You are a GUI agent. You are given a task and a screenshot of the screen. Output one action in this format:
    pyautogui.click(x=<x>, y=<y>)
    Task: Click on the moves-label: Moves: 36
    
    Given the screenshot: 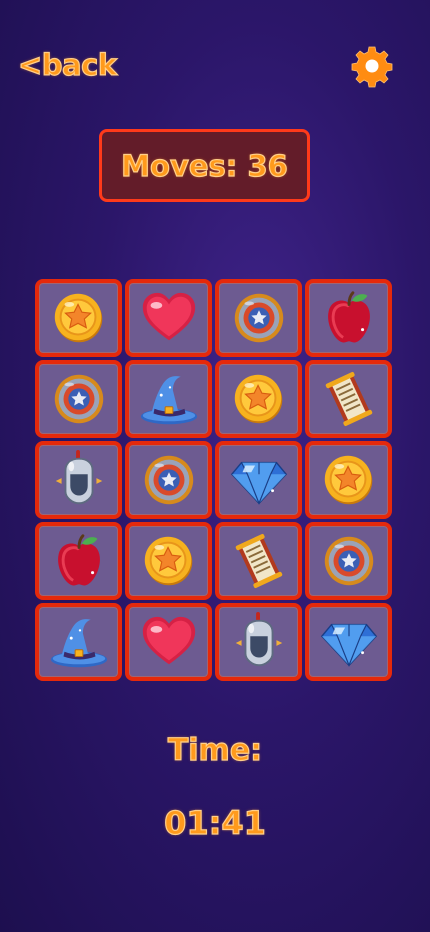 What is the action you would take?
    pyautogui.click(x=205, y=165)
    